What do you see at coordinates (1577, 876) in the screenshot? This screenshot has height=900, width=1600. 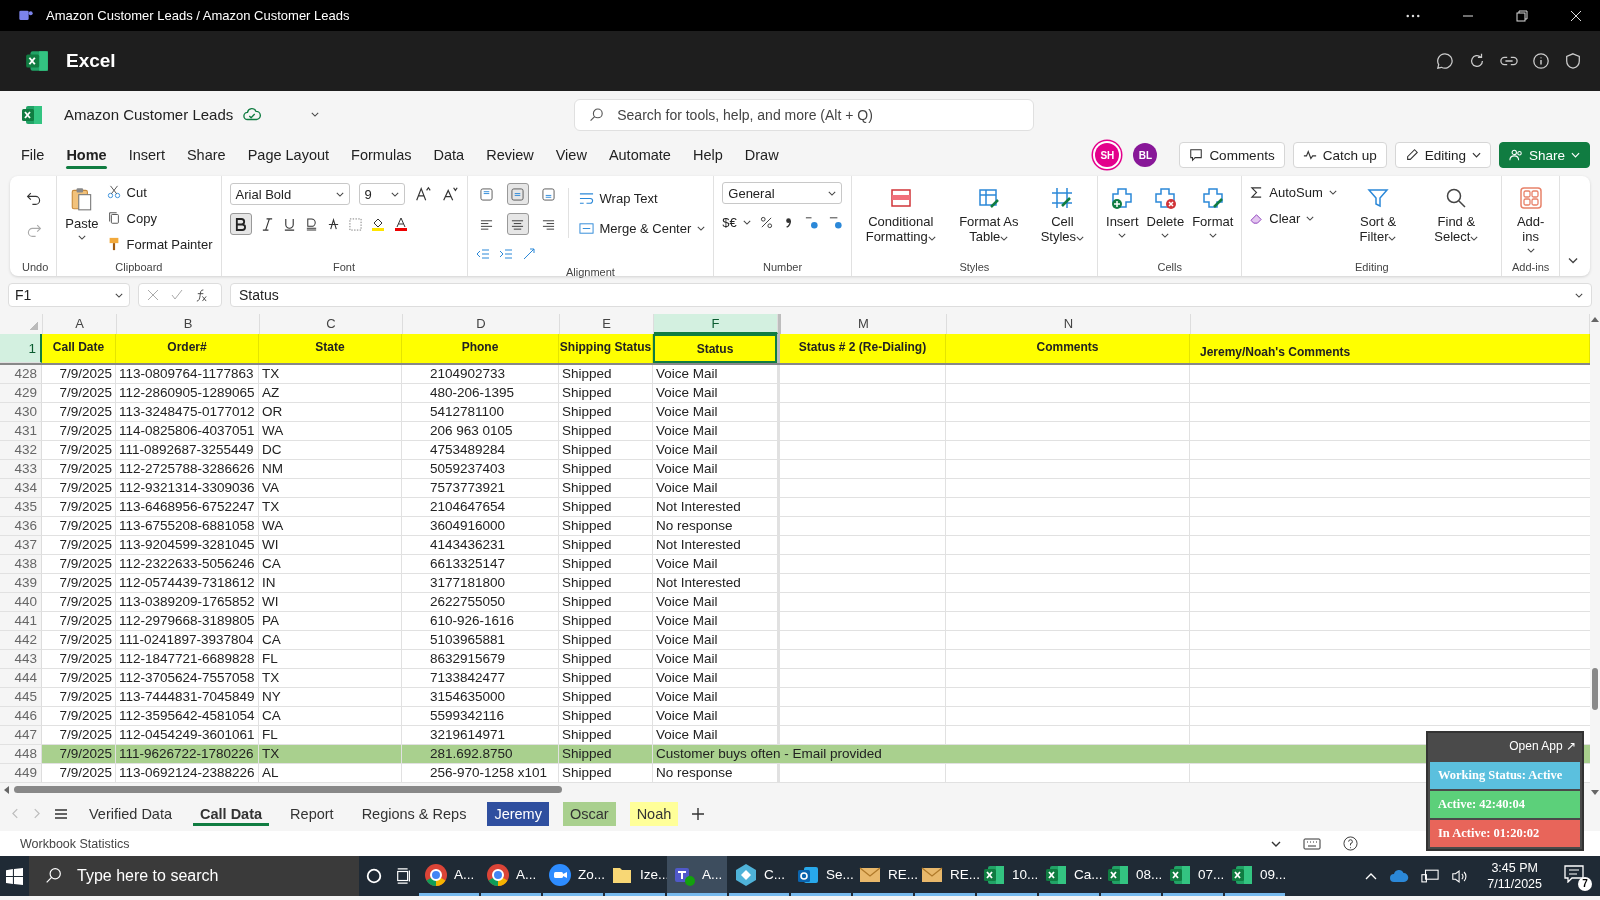 I see `notification-button: 7` at bounding box center [1577, 876].